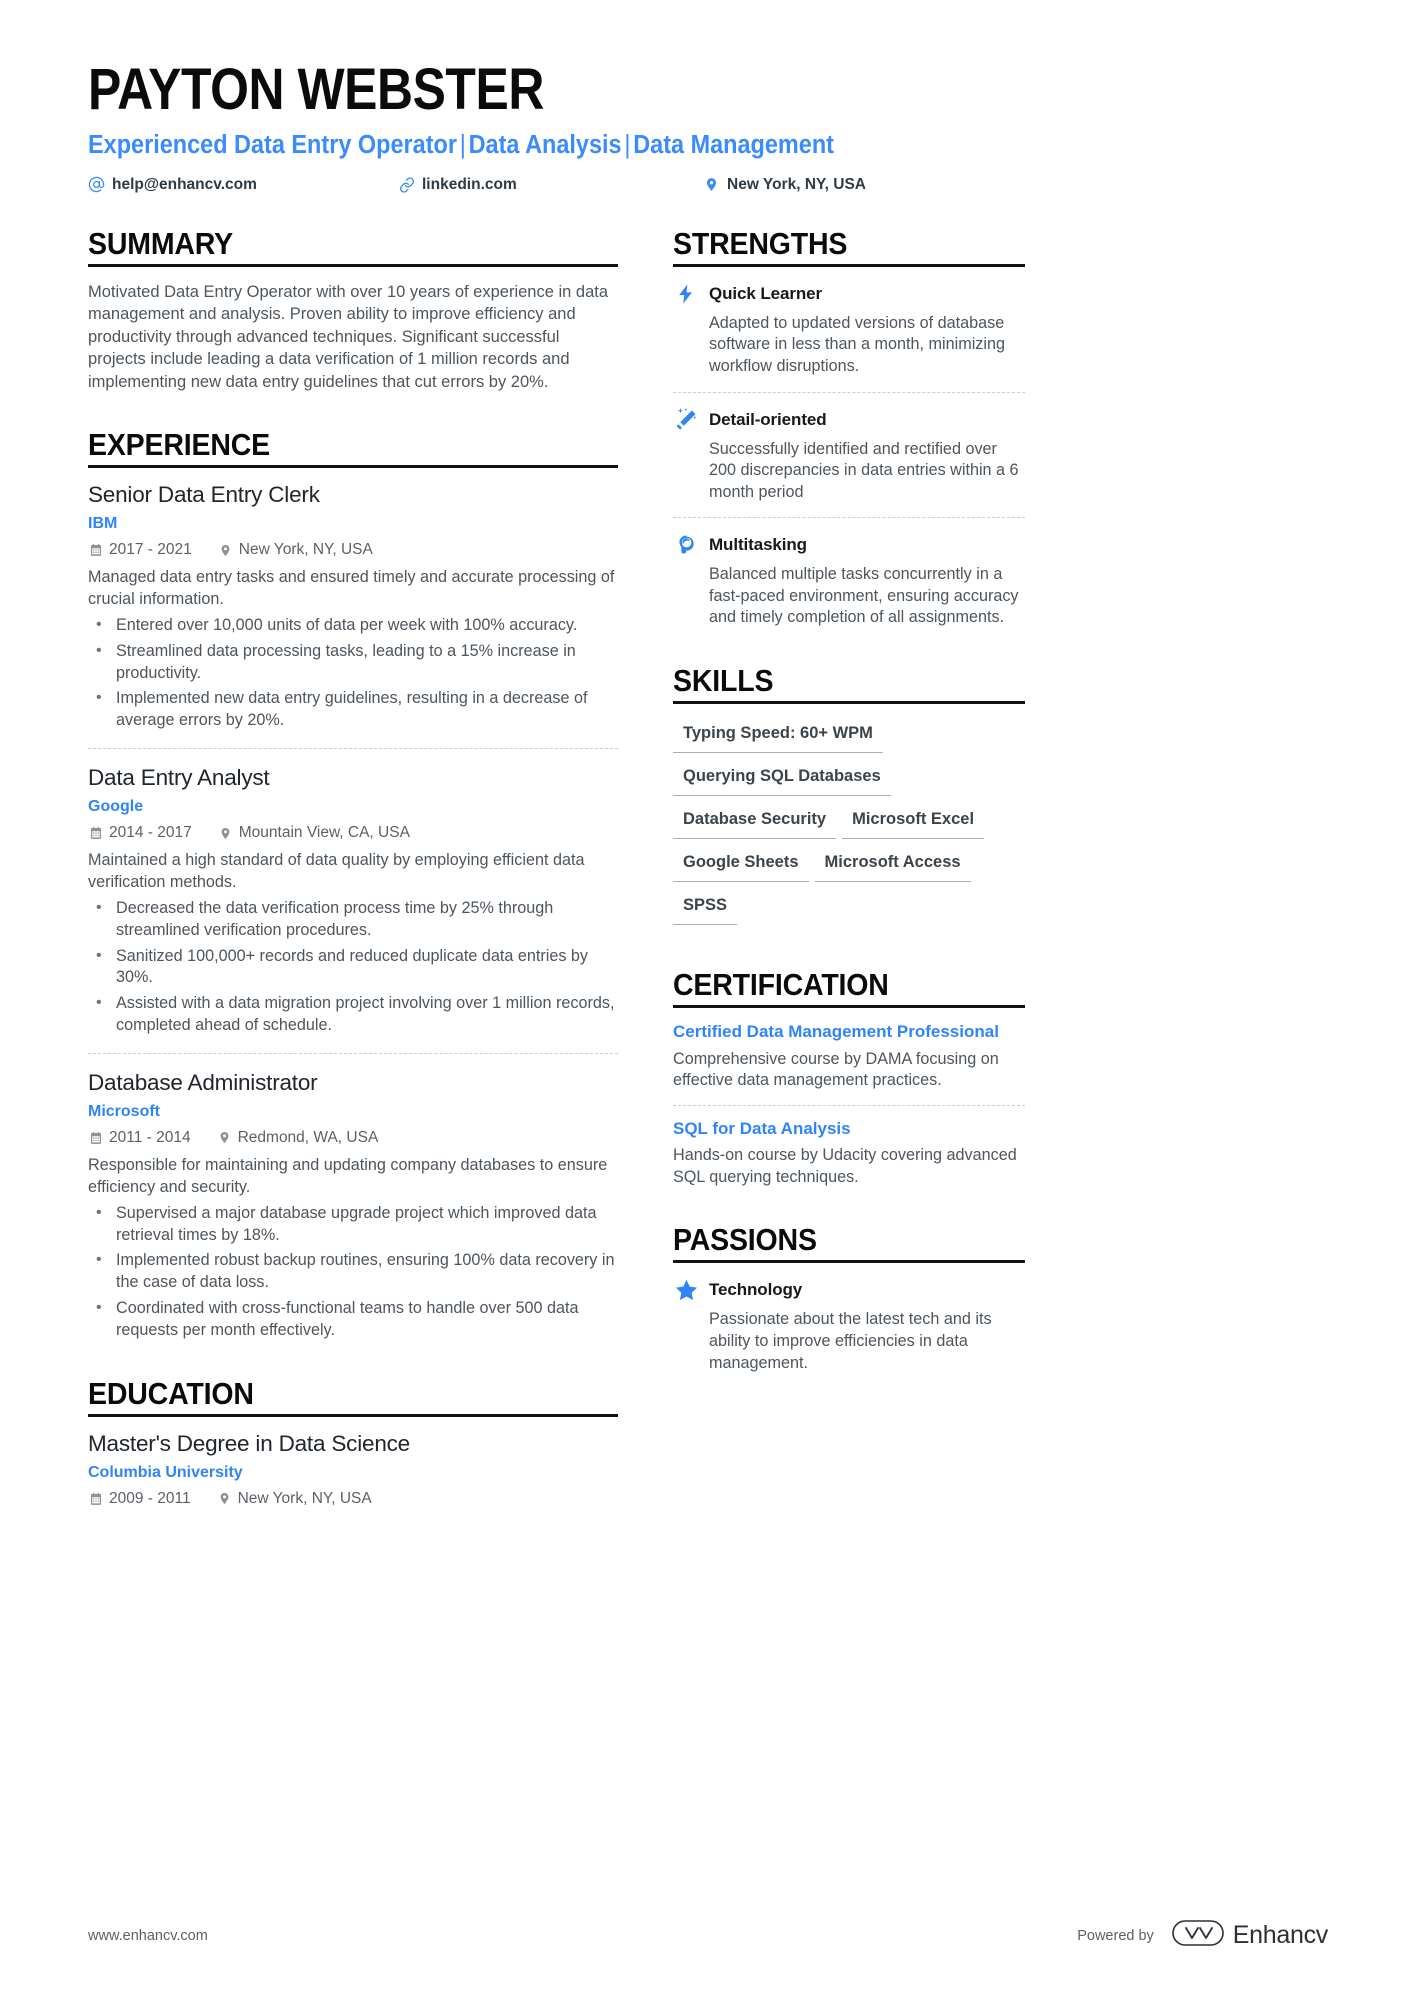 The image size is (1410, 1995). I want to click on link-icon, so click(406, 184).